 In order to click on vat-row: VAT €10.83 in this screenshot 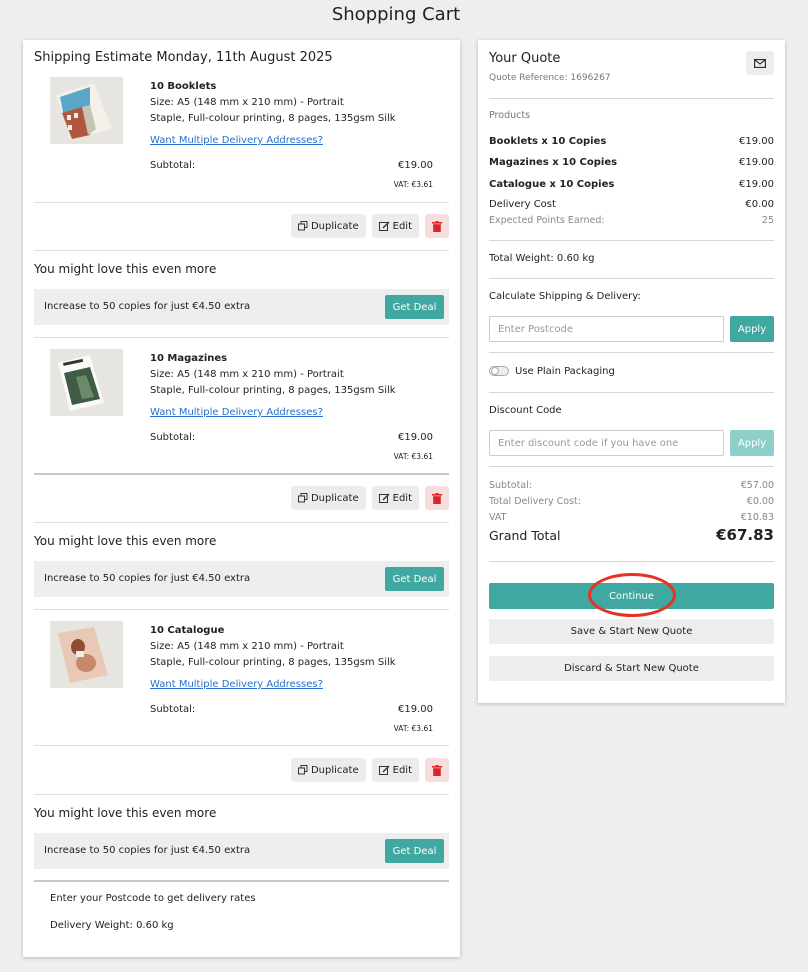, I will do `click(631, 517)`.